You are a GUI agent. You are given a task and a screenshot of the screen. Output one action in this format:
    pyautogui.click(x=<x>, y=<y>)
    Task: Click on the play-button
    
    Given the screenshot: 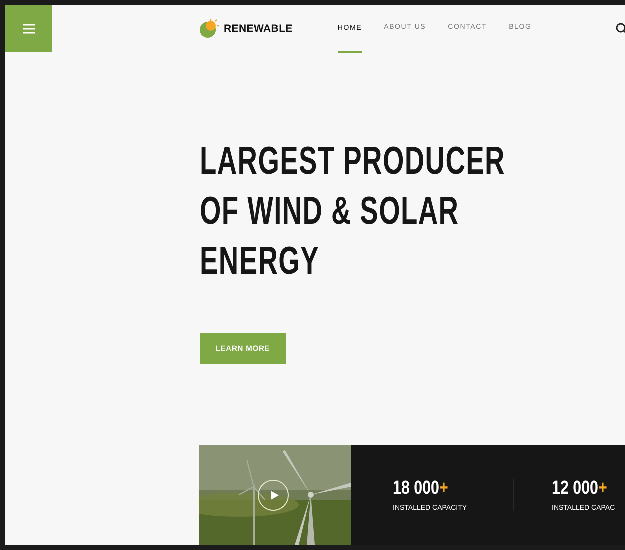 What is the action you would take?
    pyautogui.click(x=273, y=495)
    